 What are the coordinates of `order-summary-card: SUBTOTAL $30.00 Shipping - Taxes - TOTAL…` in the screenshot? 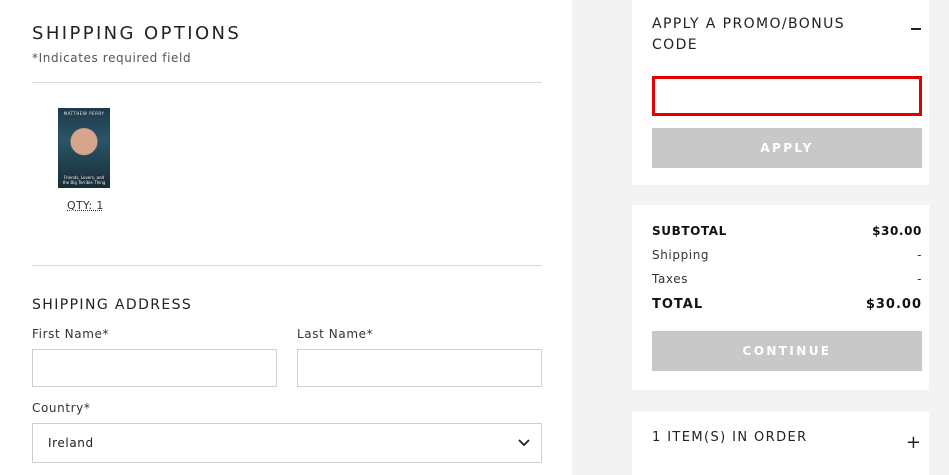 It's located at (780, 297).